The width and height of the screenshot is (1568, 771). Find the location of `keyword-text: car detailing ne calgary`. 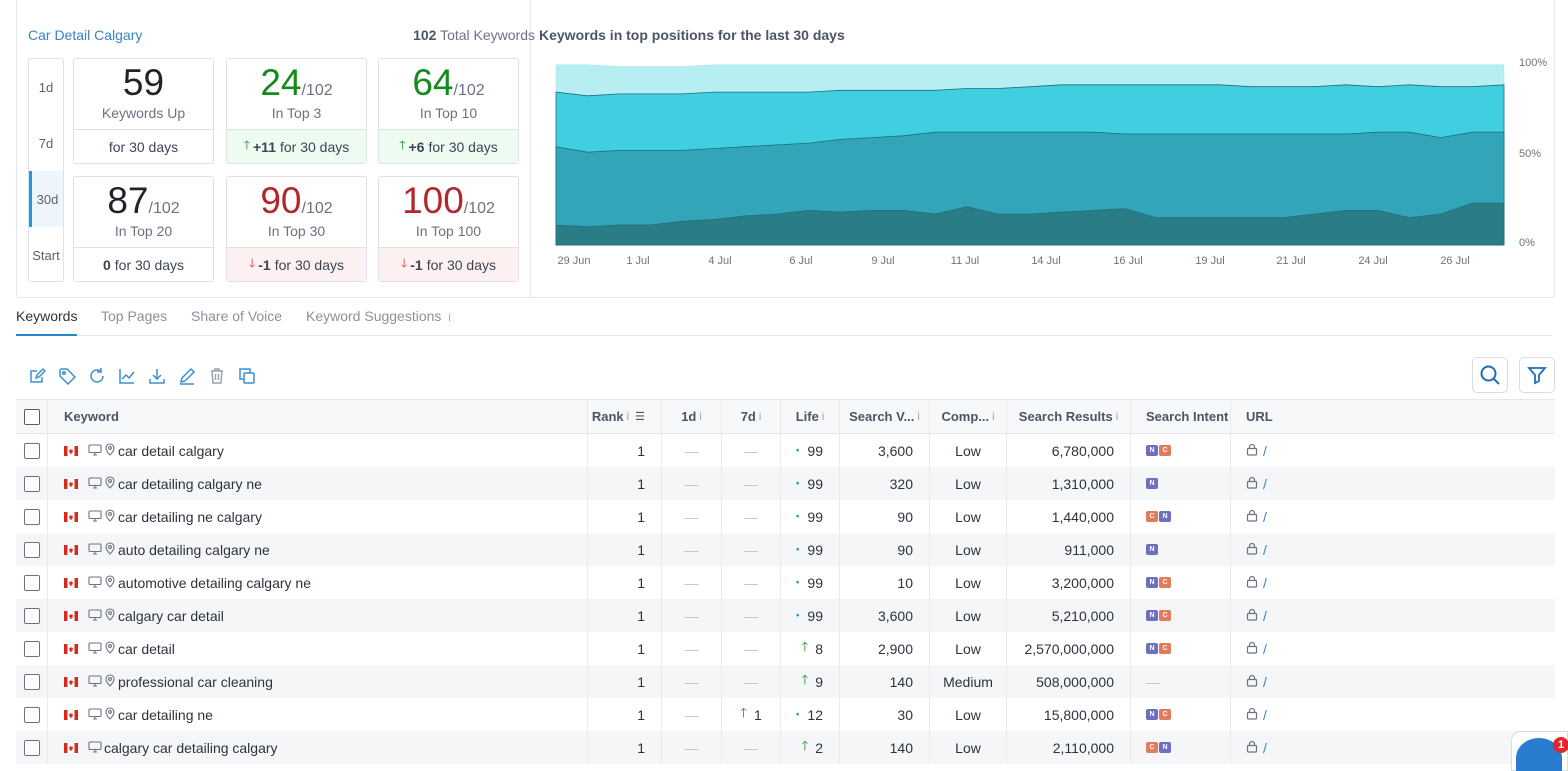

keyword-text: car detailing ne calgary is located at coordinates (190, 517).